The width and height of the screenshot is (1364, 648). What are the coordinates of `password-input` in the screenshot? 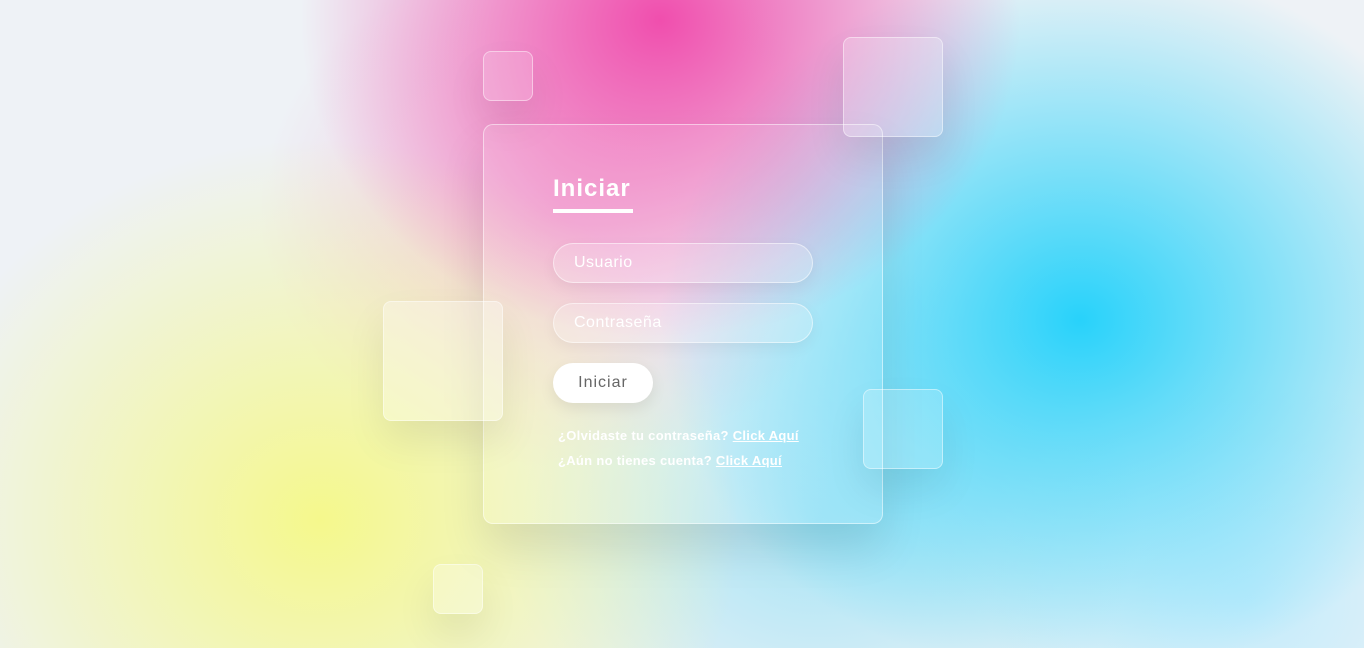 It's located at (683, 323).